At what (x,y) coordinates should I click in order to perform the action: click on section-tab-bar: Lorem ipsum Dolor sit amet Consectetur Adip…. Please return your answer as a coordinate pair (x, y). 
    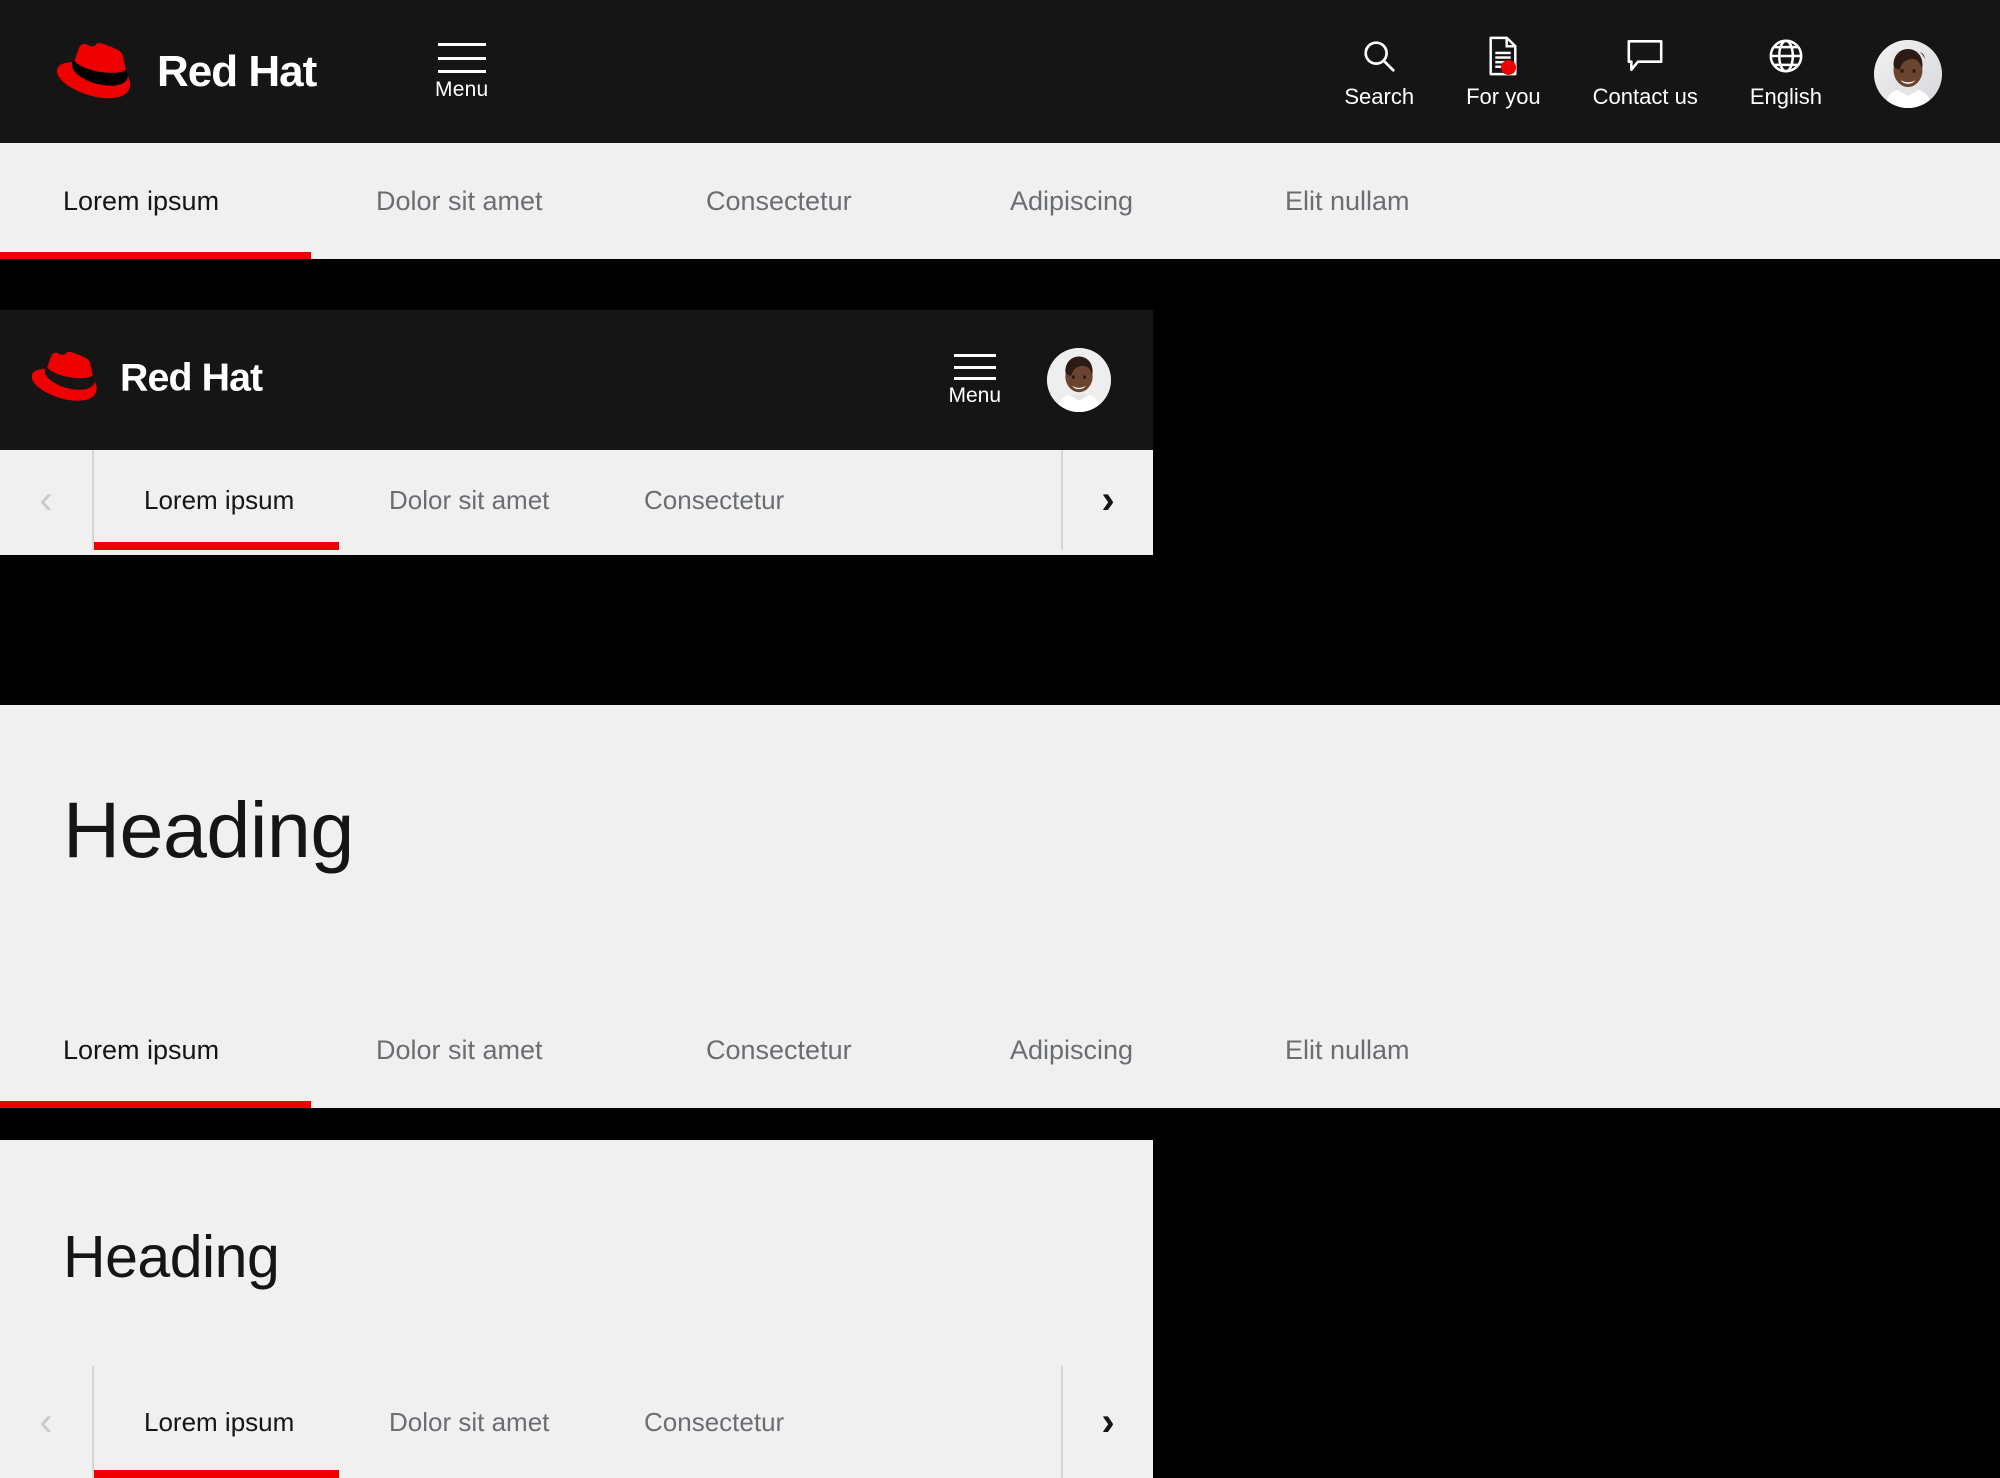
    Looking at the image, I should click on (1000, 1050).